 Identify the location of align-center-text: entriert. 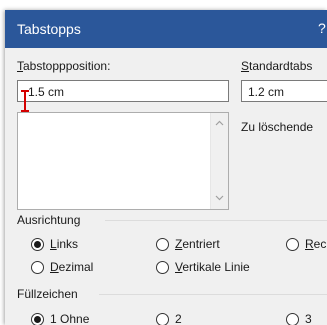
(201, 244).